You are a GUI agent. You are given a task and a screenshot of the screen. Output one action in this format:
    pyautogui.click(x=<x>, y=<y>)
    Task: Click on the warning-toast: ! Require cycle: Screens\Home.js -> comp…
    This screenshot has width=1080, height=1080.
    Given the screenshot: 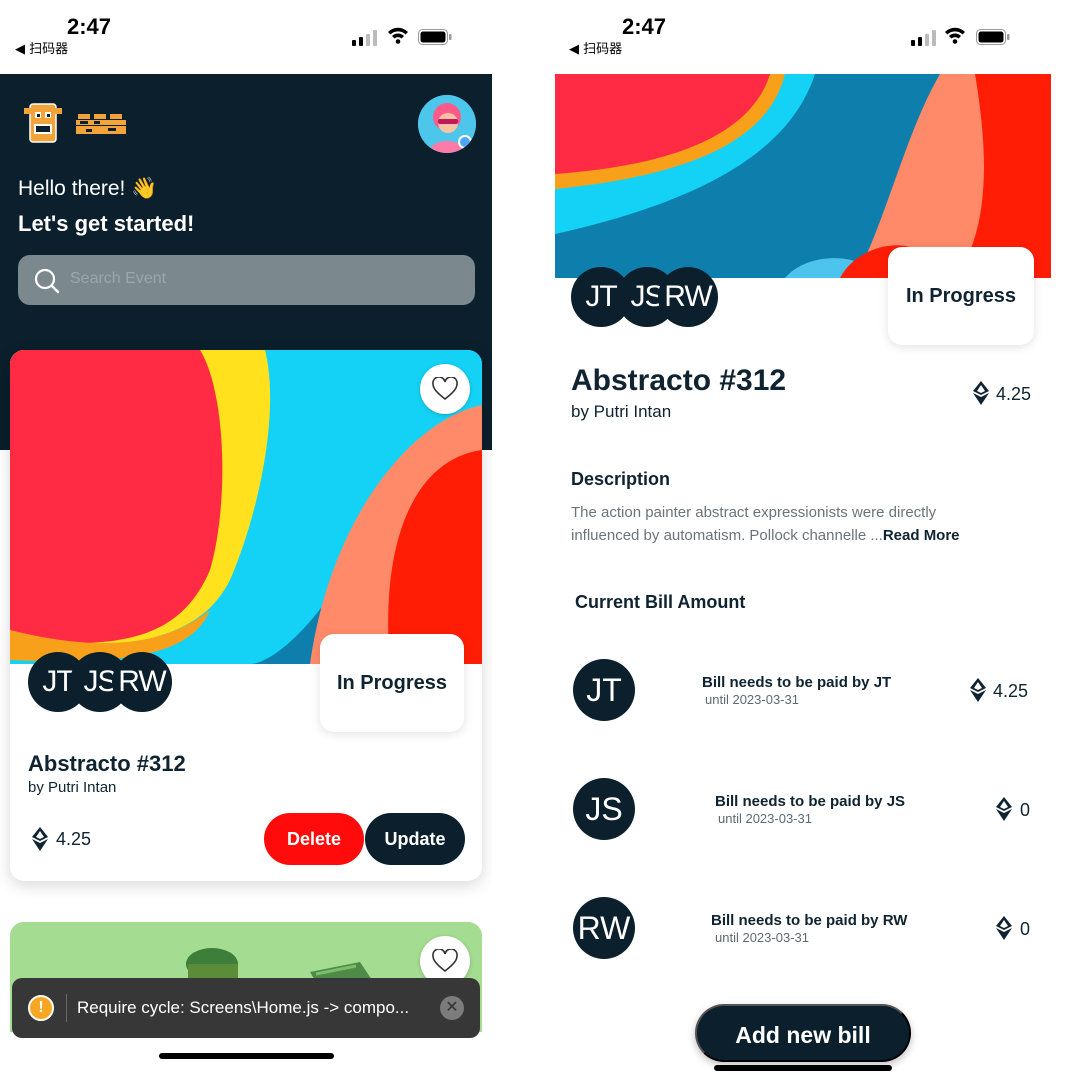 What is the action you would take?
    pyautogui.click(x=246, y=1008)
    